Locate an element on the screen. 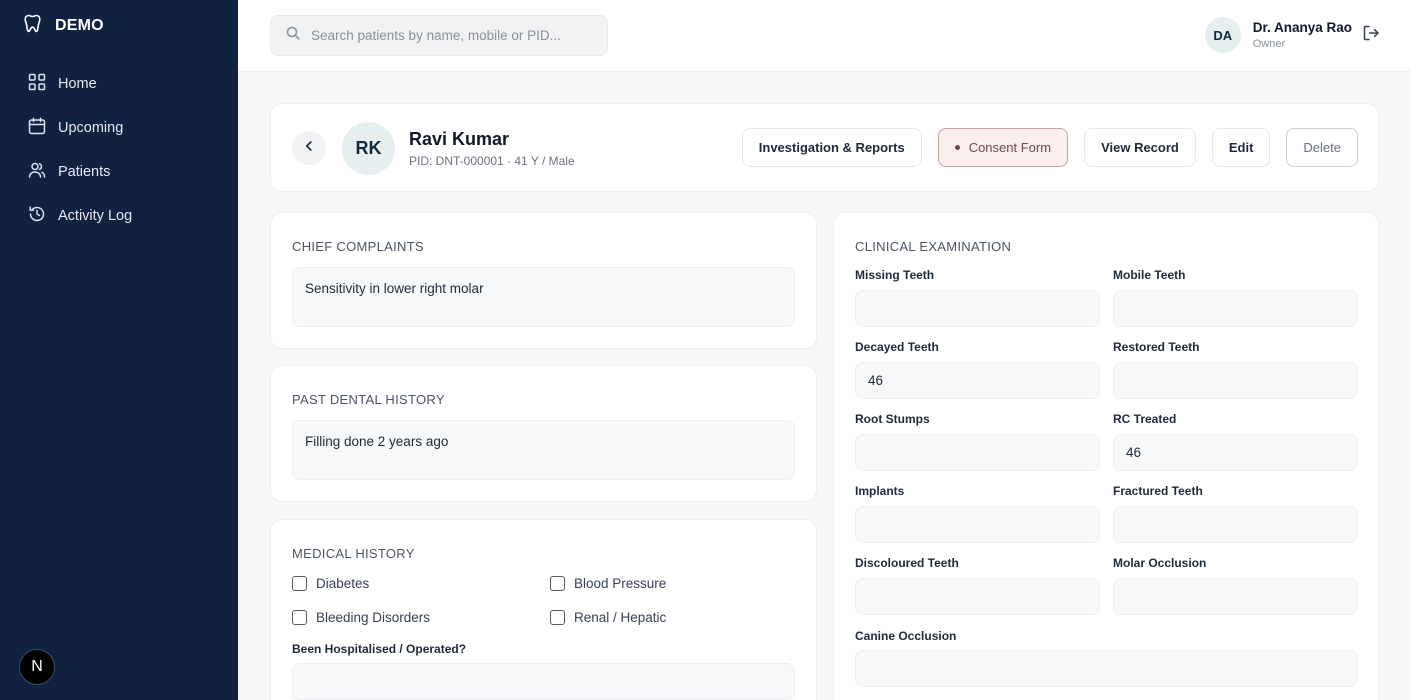 This screenshot has width=1410, height=700. back-button is located at coordinates (309, 148).